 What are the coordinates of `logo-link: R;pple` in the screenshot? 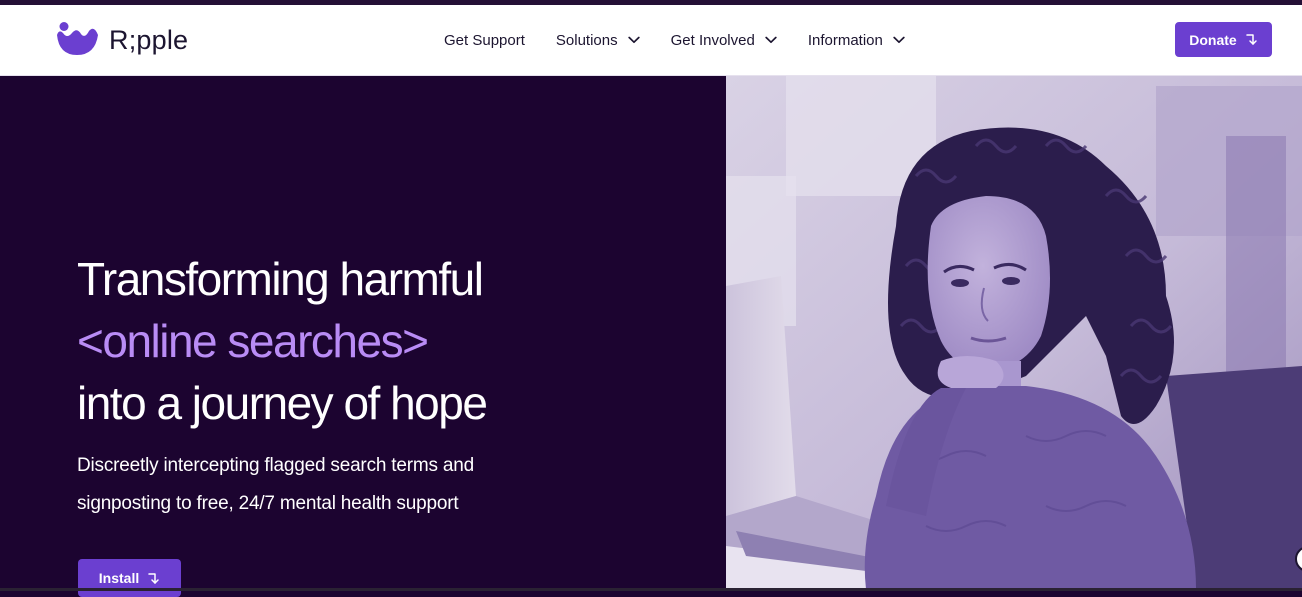 It's located at (121, 40).